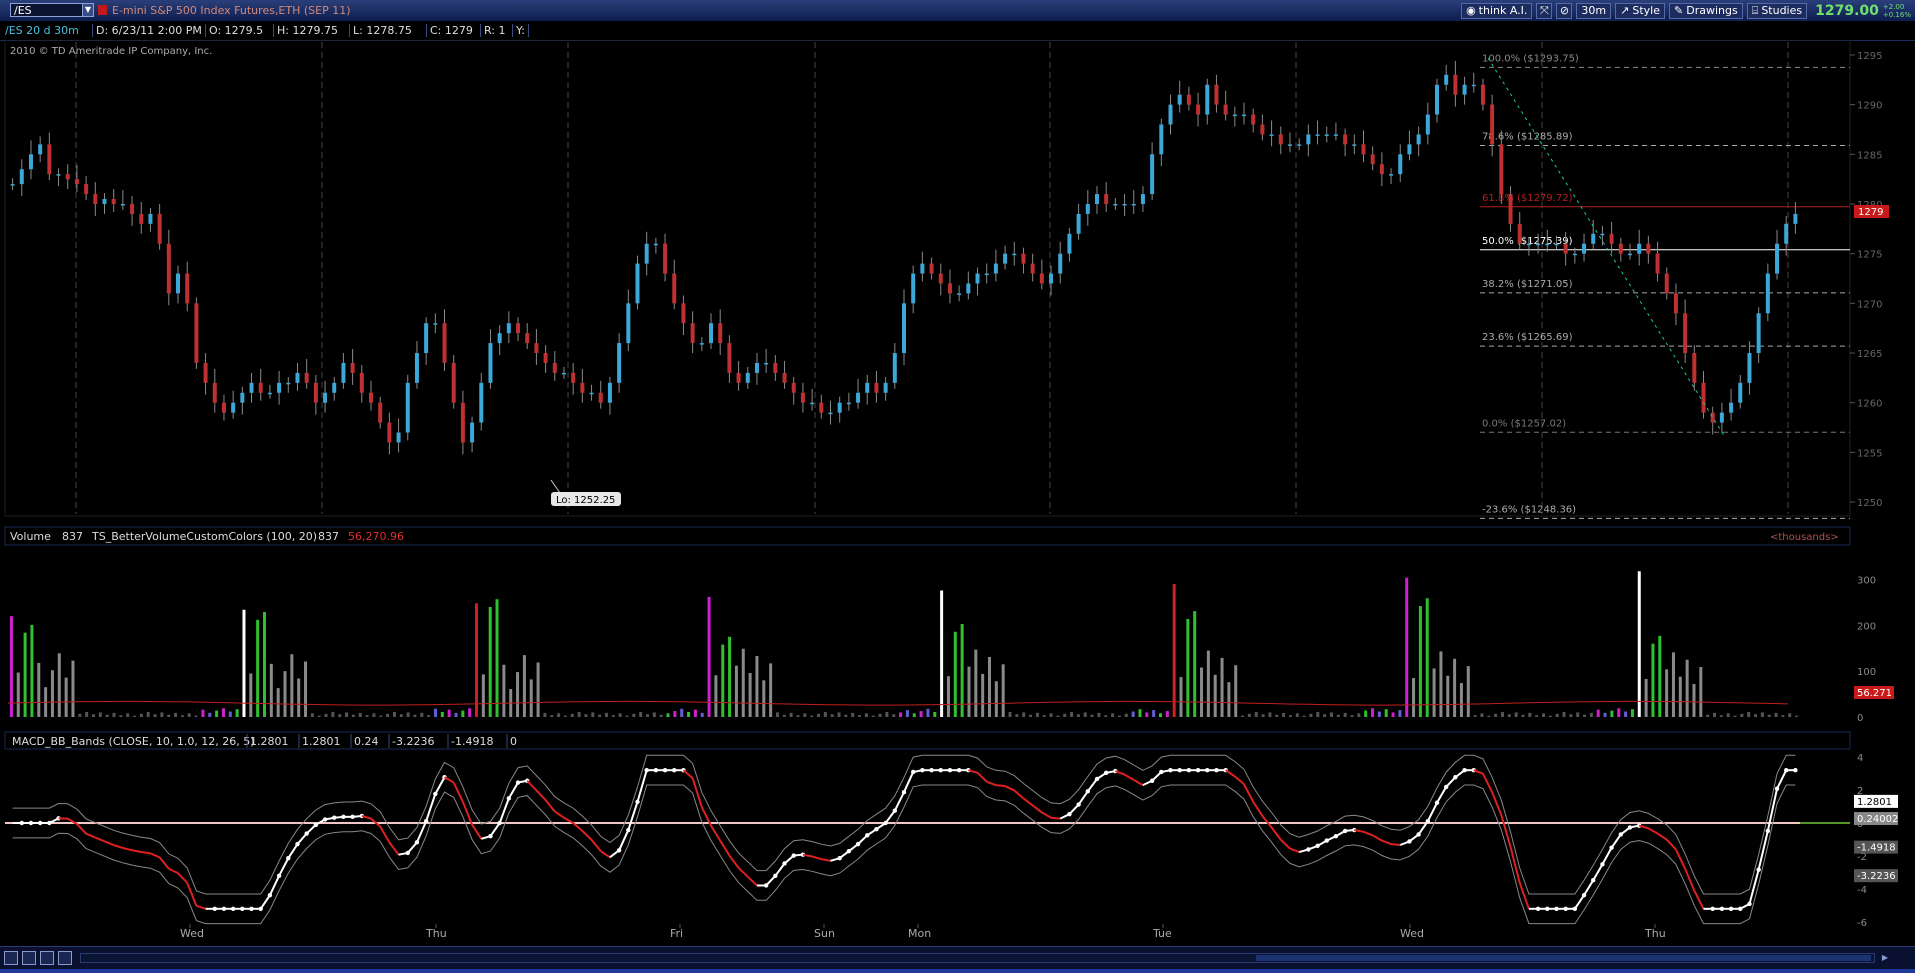  What do you see at coordinates (50, 10) in the screenshot?
I see `symbol-input: /ES` at bounding box center [50, 10].